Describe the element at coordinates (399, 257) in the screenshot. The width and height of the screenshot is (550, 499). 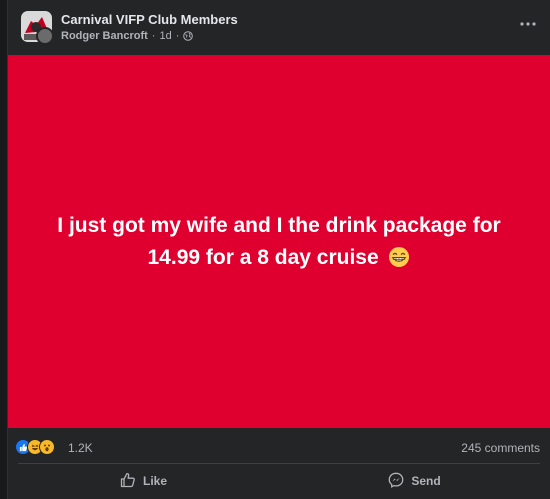
I see `grinning-emoji-icon` at that location.